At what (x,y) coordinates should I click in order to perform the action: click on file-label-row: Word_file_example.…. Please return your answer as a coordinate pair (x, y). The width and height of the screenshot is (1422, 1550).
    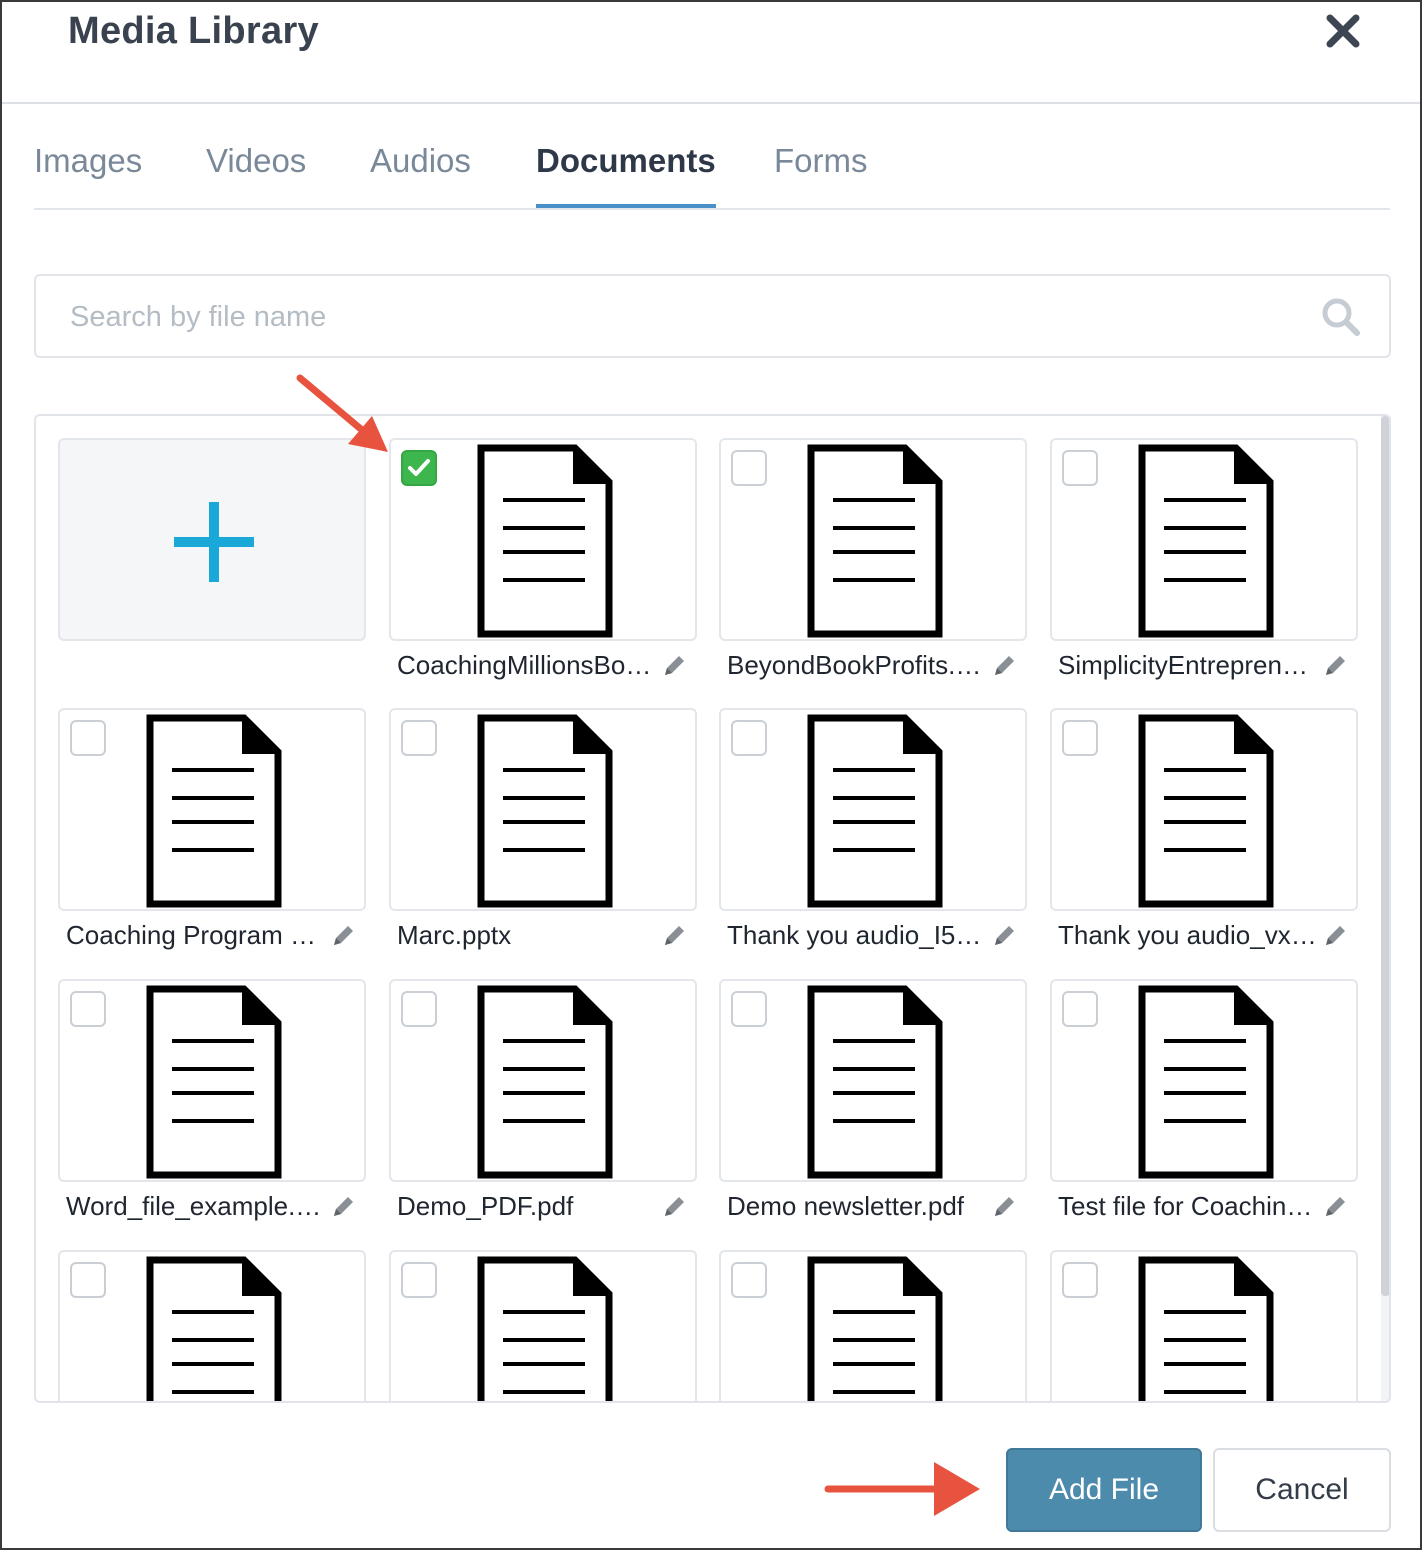
    Looking at the image, I should click on (212, 1207).